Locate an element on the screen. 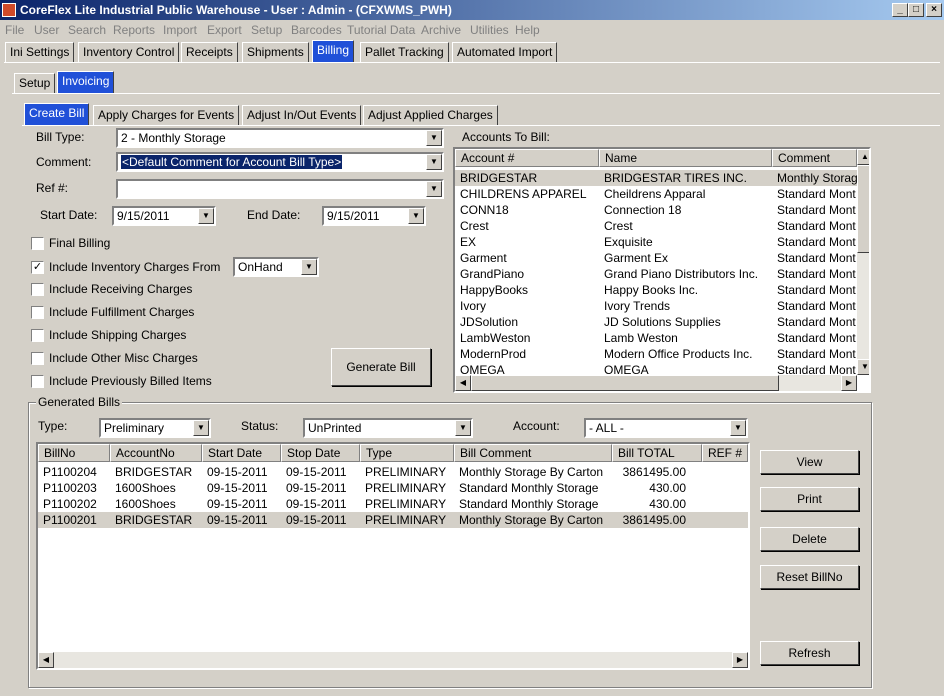 This screenshot has height=696, width=944. bills-col-bill-comment: Bill Comment is located at coordinates (533, 453).